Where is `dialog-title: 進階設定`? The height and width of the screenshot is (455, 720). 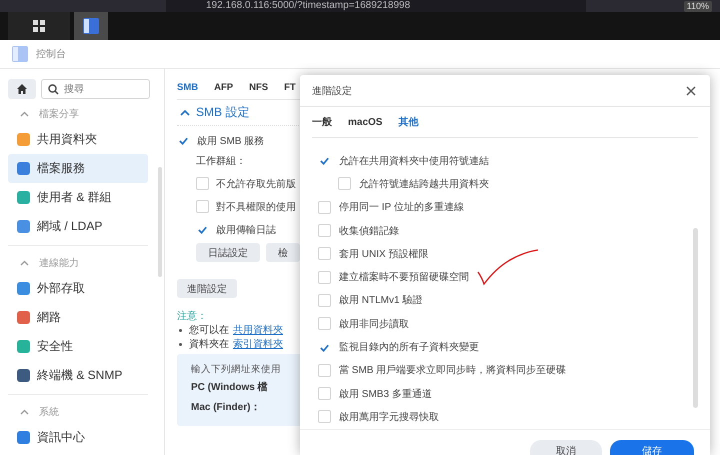 dialog-title: 進階設定 is located at coordinates (332, 91).